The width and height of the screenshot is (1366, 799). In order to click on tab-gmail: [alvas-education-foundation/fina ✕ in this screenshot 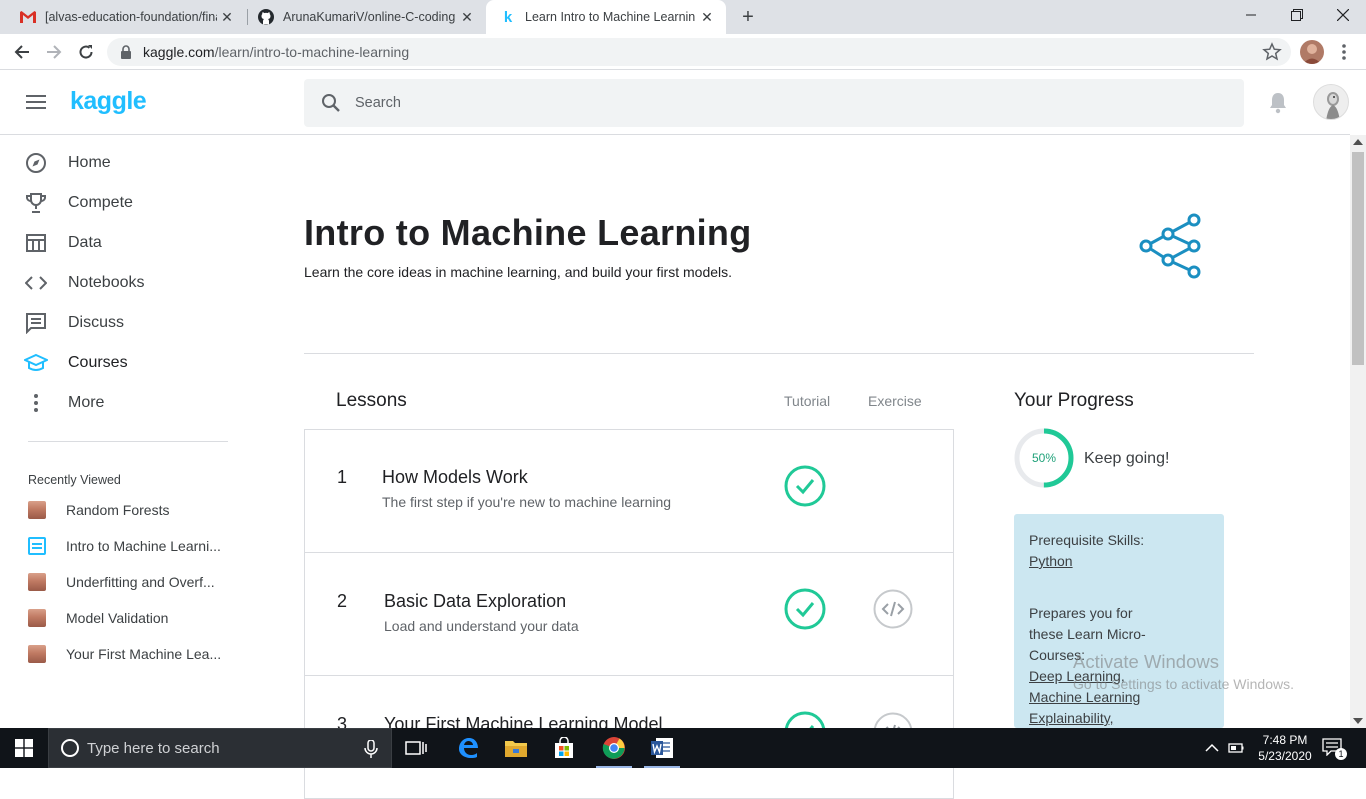, I will do `click(127, 17)`.